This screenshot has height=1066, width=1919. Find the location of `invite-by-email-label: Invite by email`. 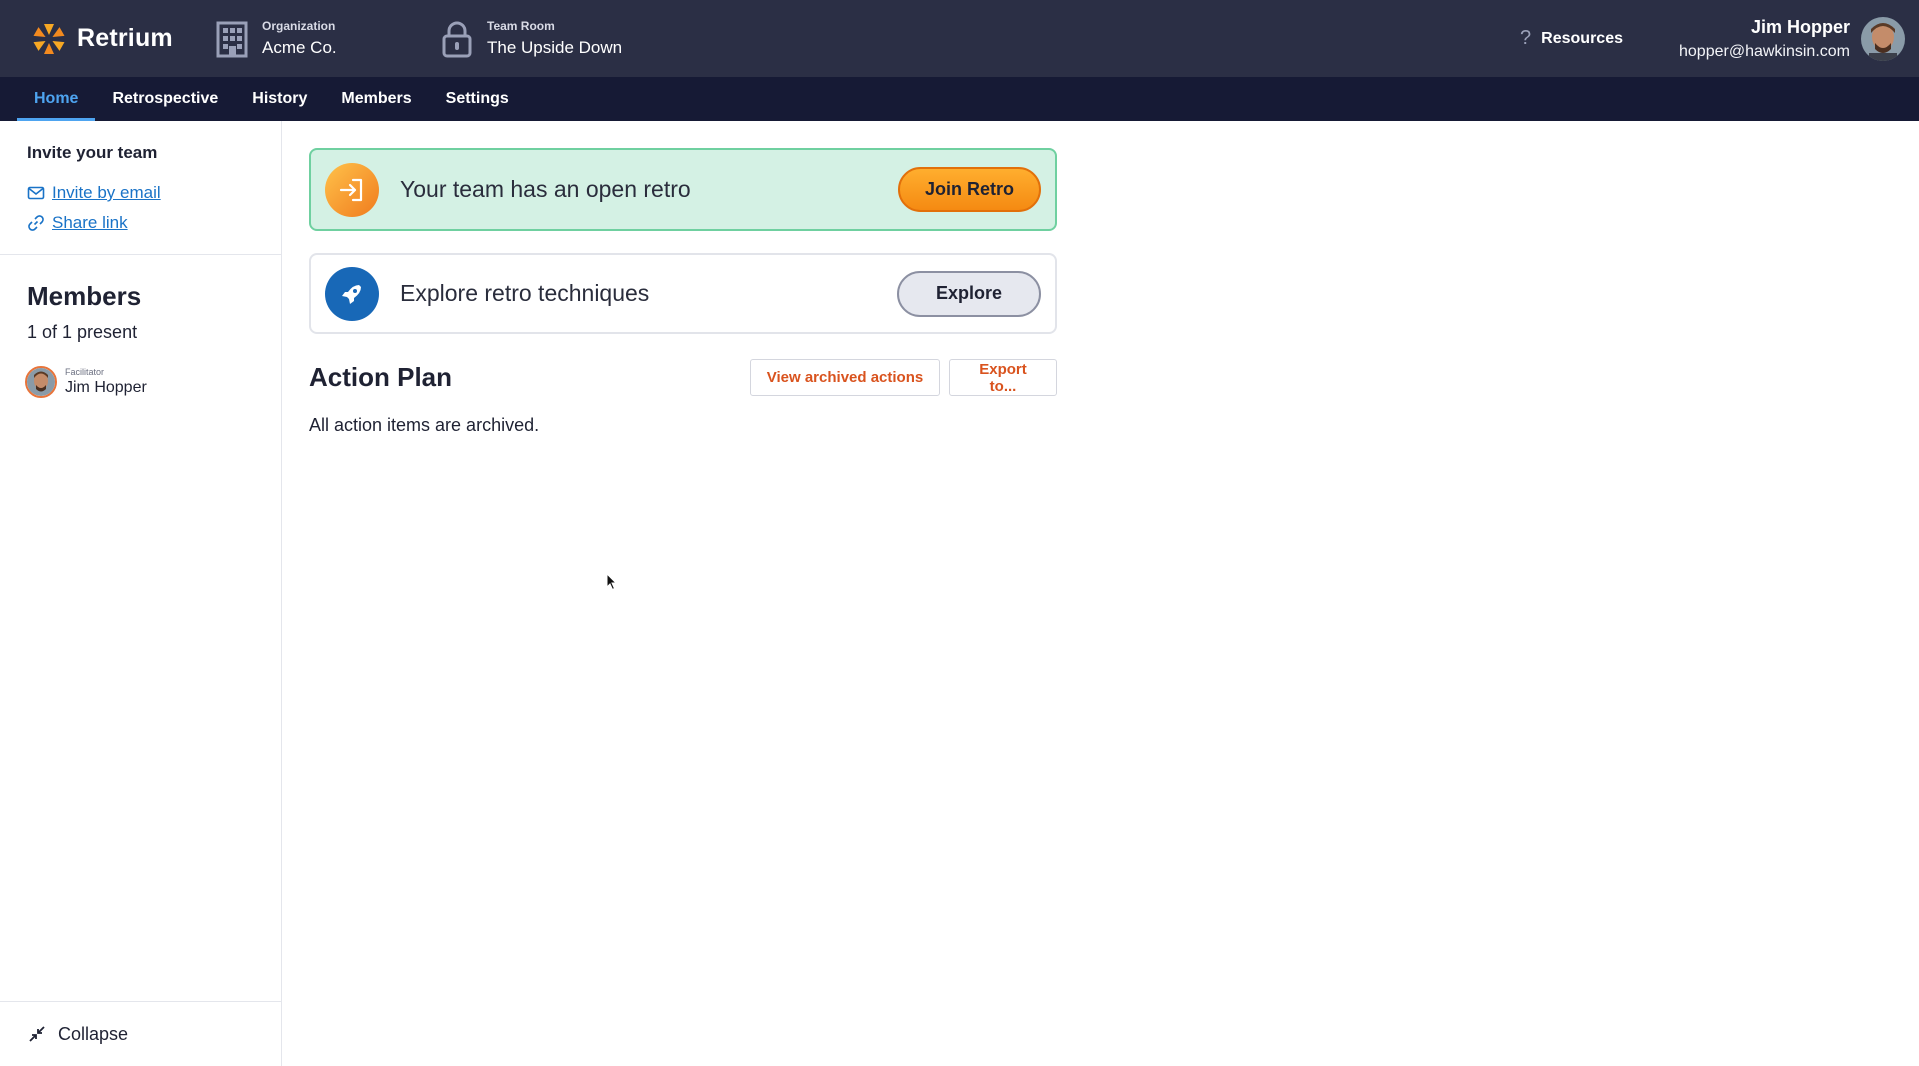

invite-by-email-label: Invite by email is located at coordinates (106, 192).